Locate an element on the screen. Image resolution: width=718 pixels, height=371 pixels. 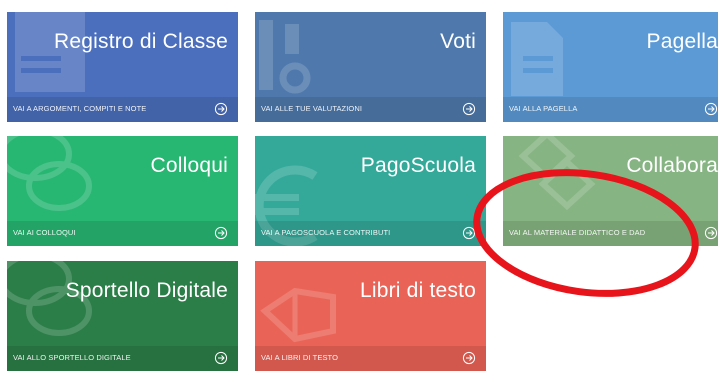
tile-footer-label: VAI A PAGOSCUOLA E CONTRIBUTI is located at coordinates (326, 232).